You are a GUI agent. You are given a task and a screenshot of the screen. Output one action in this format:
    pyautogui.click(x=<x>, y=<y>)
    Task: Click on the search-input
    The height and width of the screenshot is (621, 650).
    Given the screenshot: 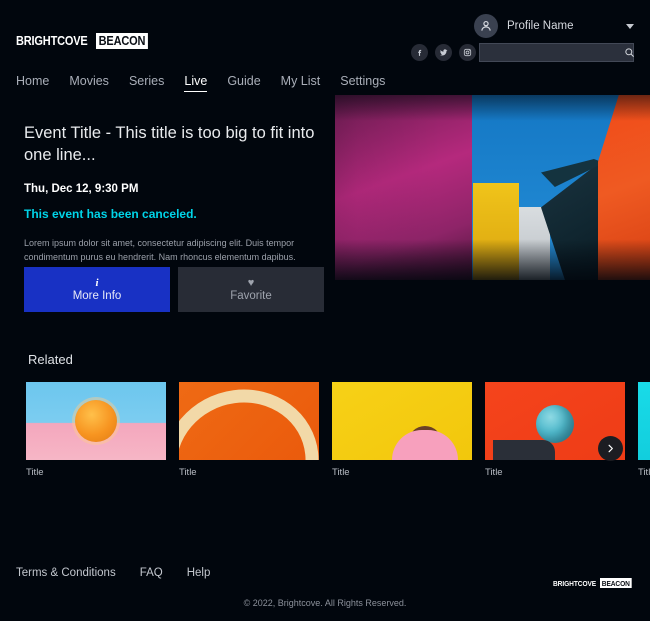 What is the action you would take?
    pyautogui.click(x=552, y=52)
    